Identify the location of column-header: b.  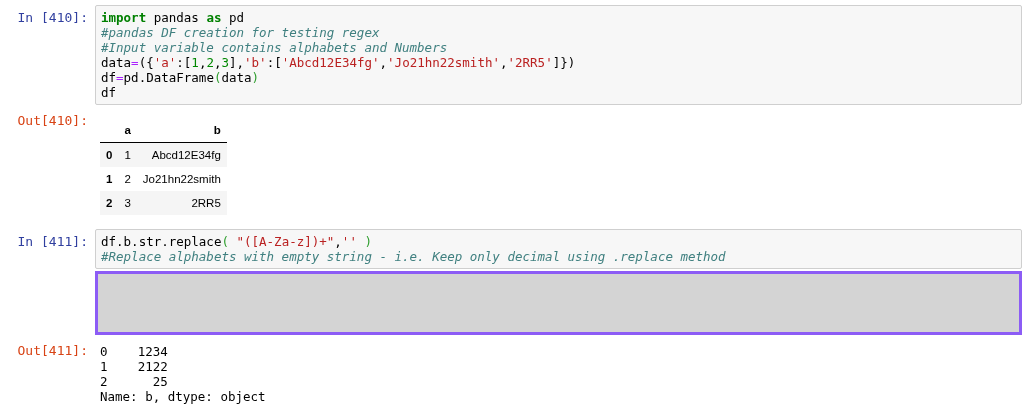
(181, 130).